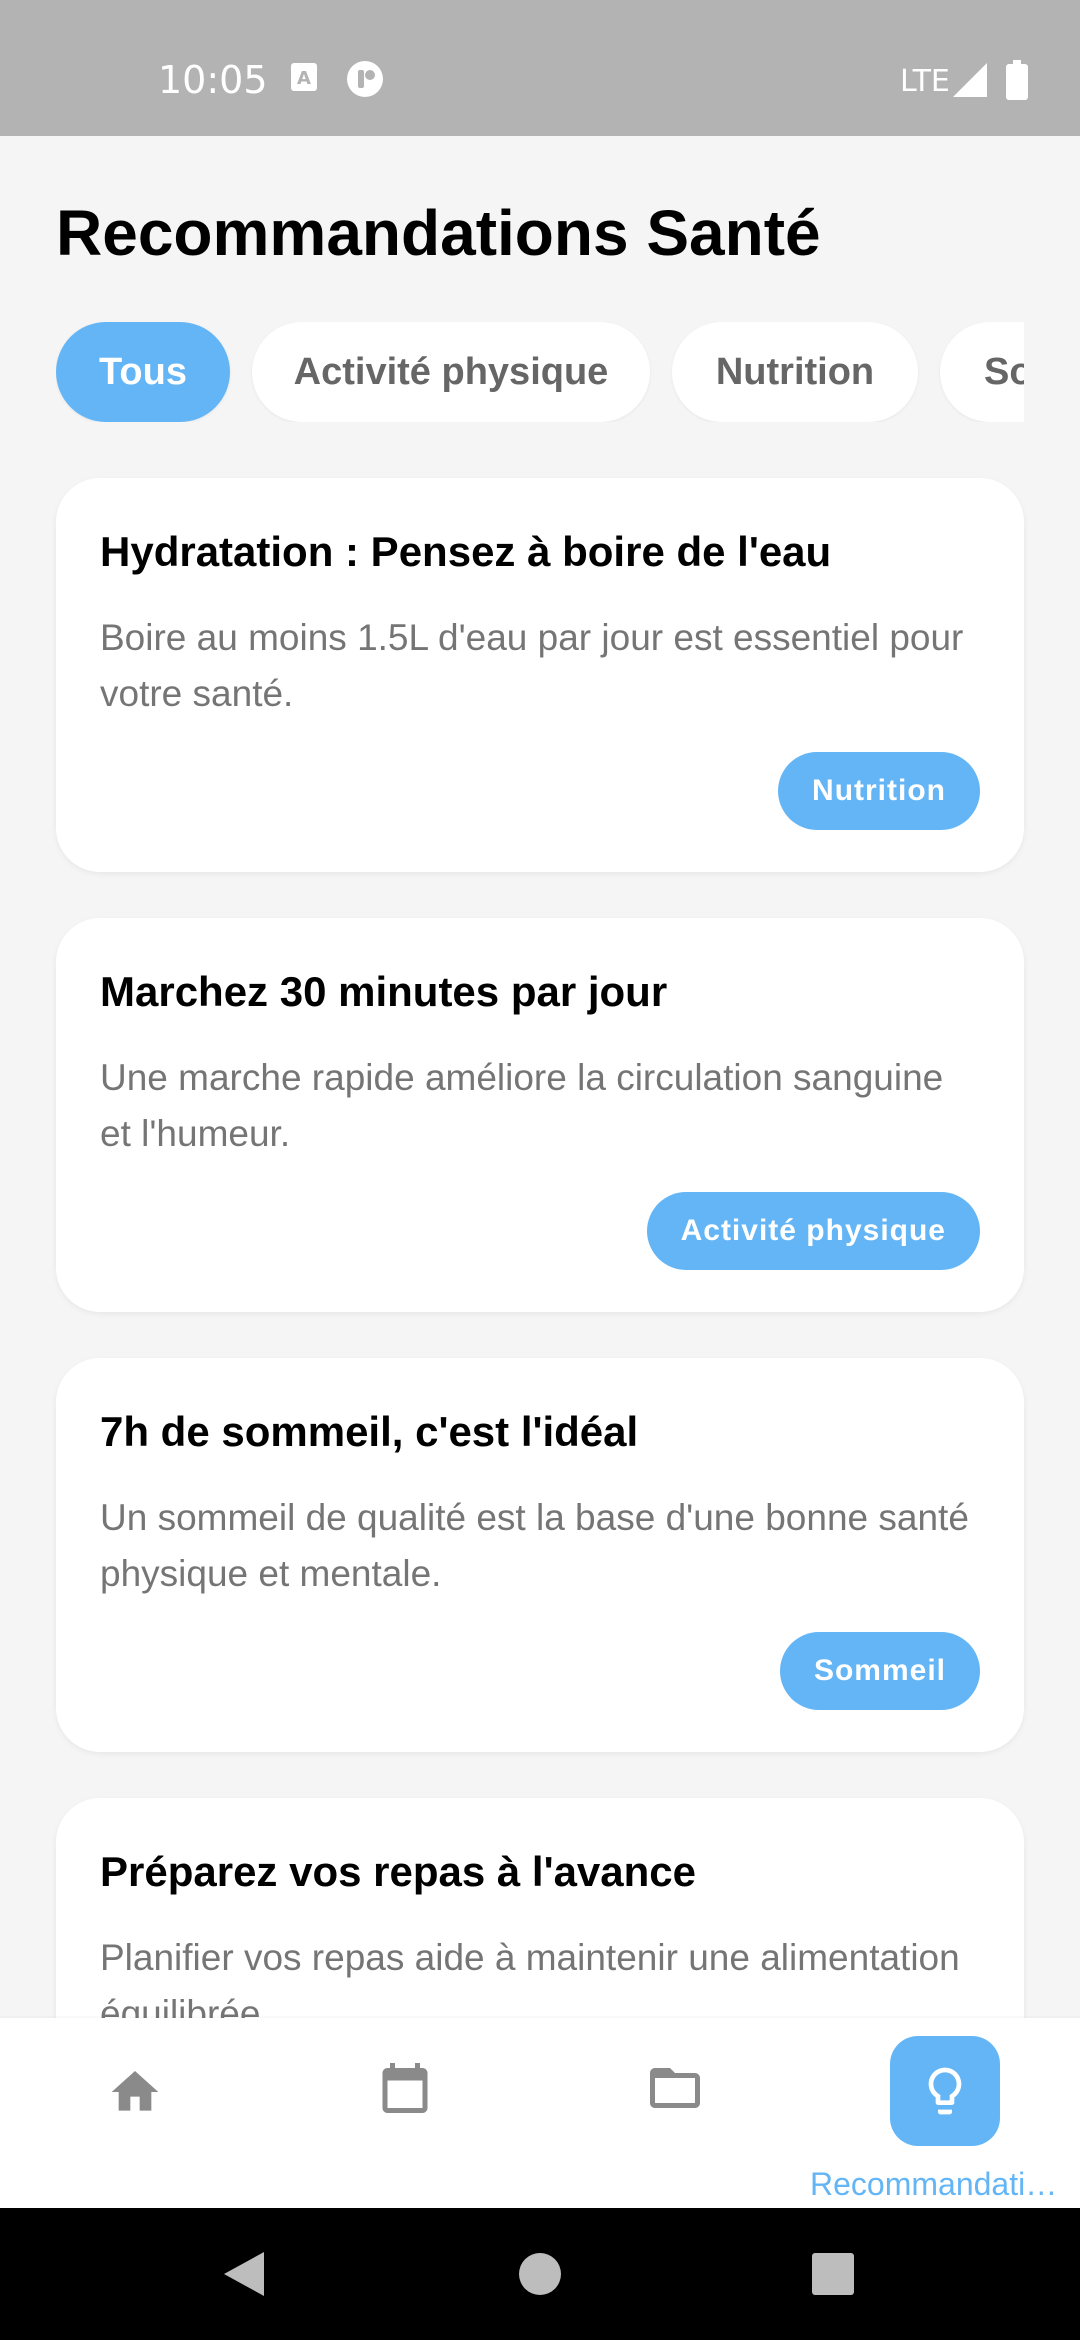  I want to click on card-title: Hydratation : Pensez à boire de l'eau, so click(466, 551).